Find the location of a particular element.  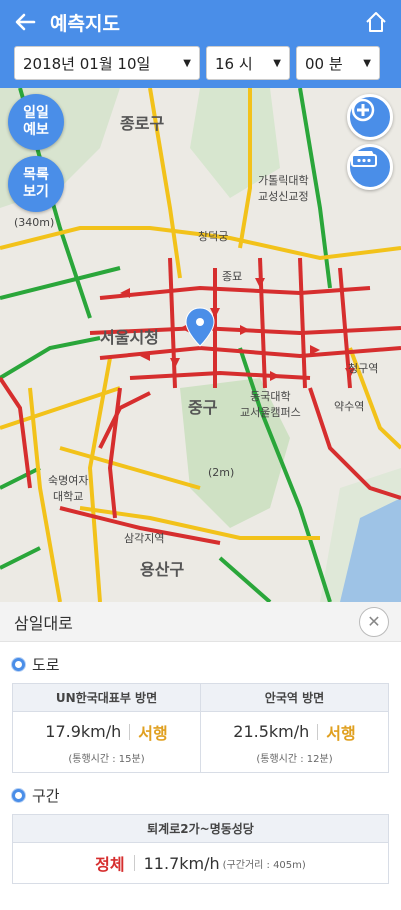

hour-select-value: 16 시 is located at coordinates (234, 63).